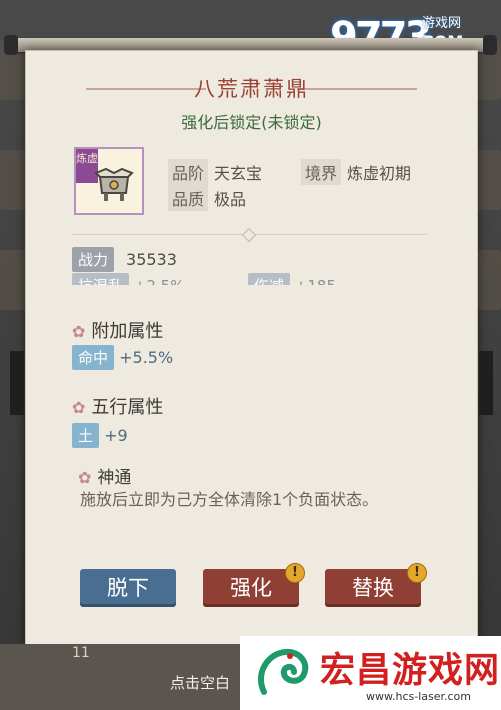 This screenshot has width=501, height=710. What do you see at coordinates (238, 173) in the screenshot?
I see `attr-grade-value: 天玄宝` at bounding box center [238, 173].